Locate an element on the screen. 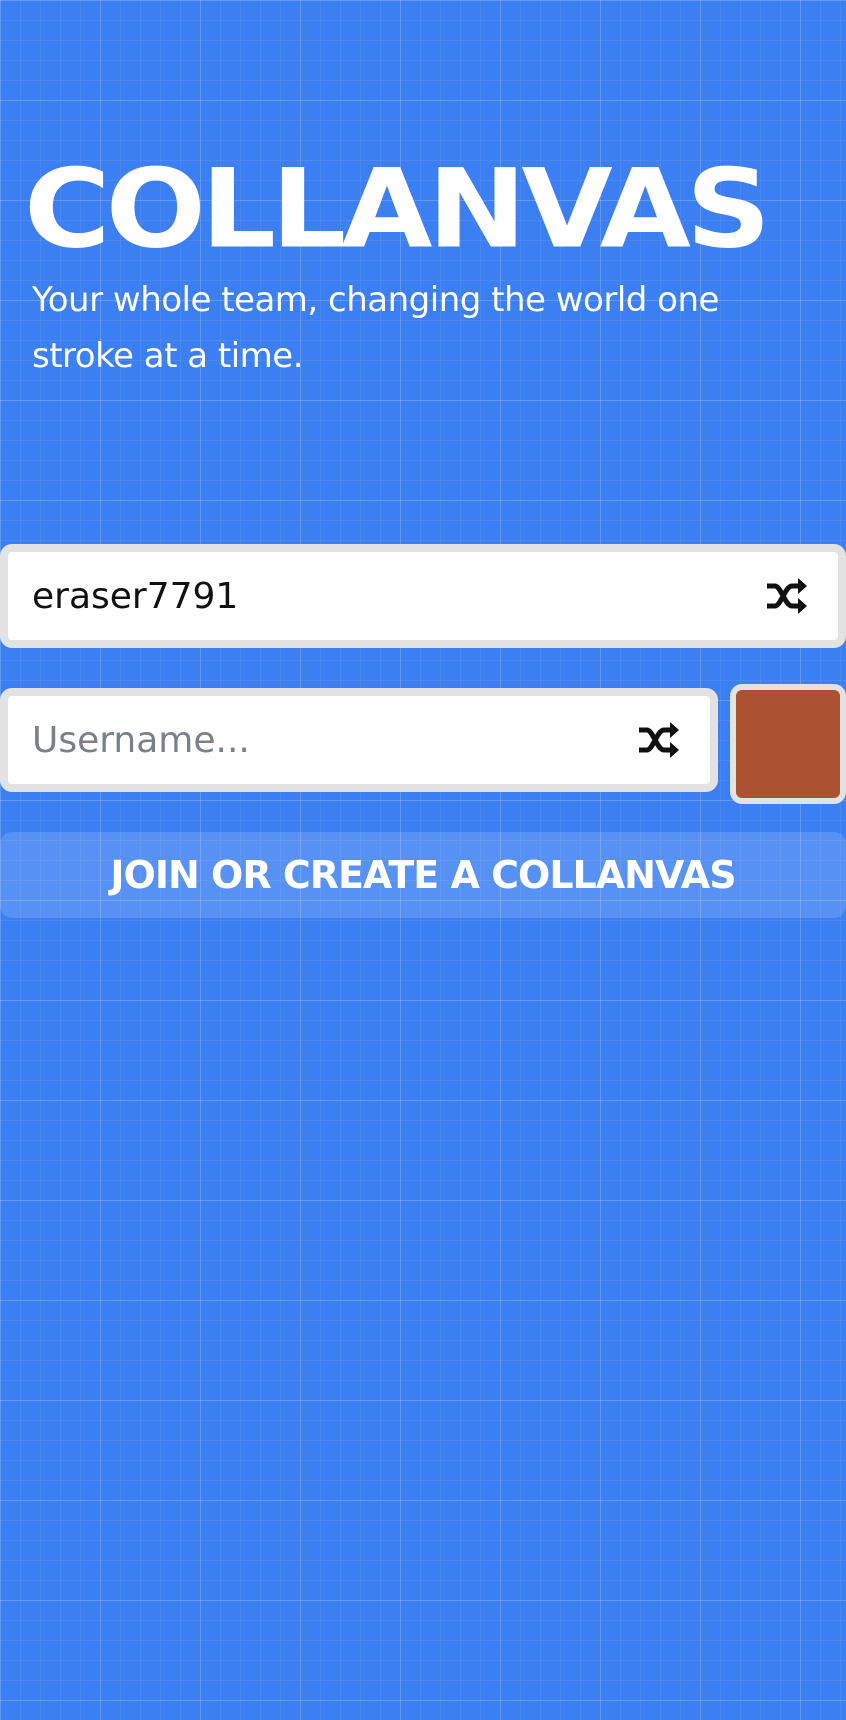 The width and height of the screenshot is (846, 1720). randomize-room-button is located at coordinates (786, 596).